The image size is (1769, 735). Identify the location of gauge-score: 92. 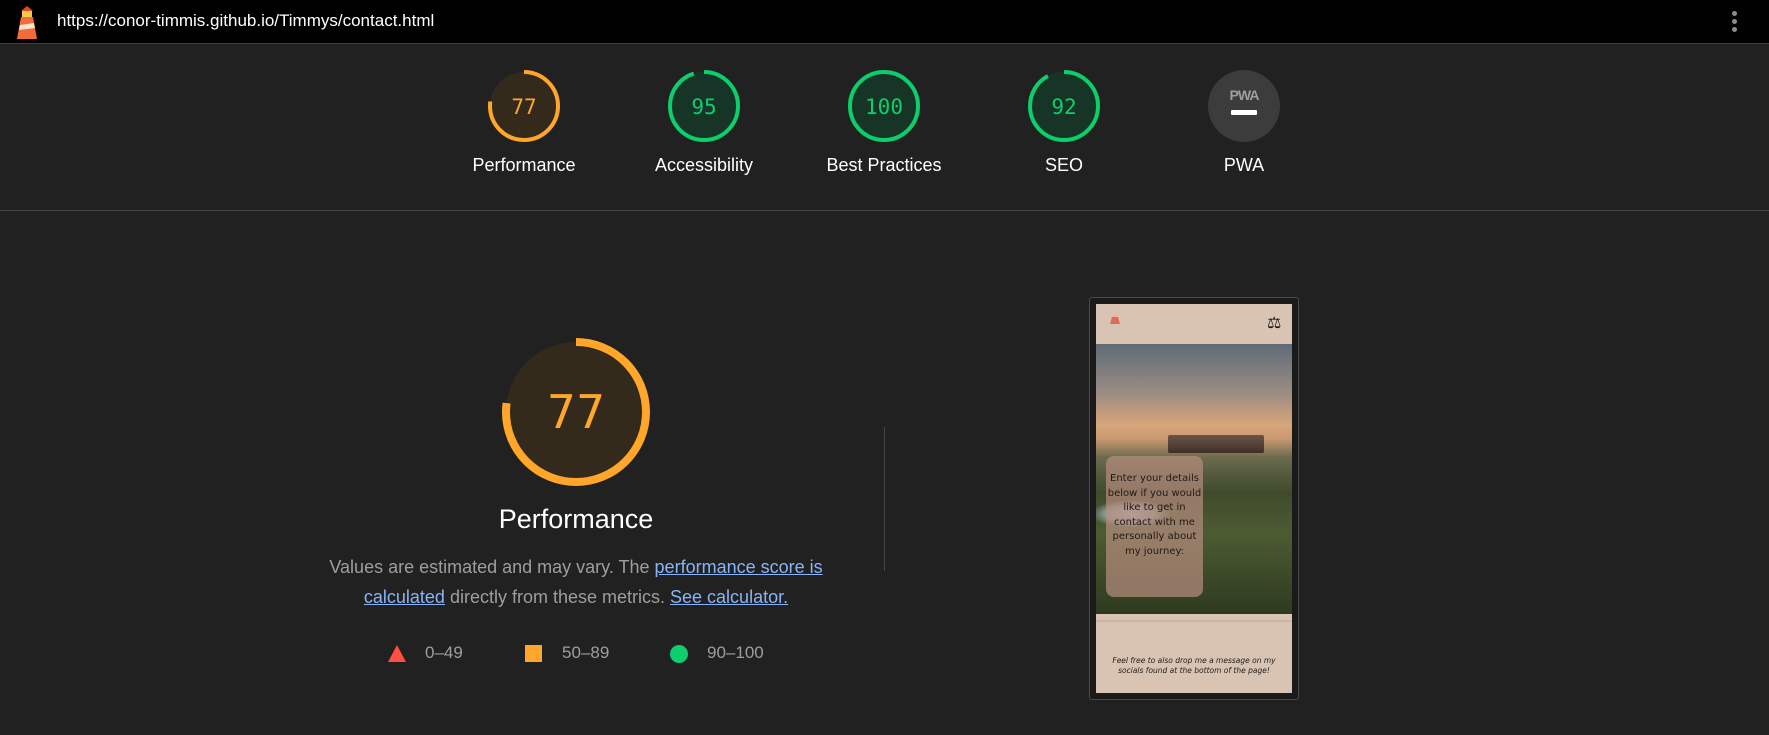
(1063, 107).